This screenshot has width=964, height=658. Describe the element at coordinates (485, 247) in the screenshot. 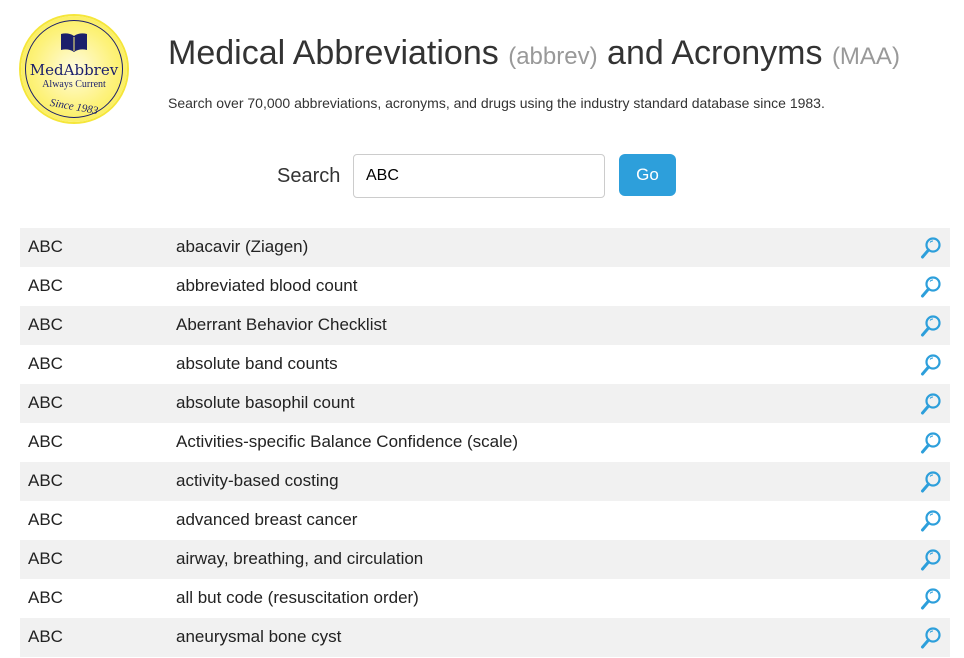

I see `table-row: ABC abacavir (Ziagen)` at that location.